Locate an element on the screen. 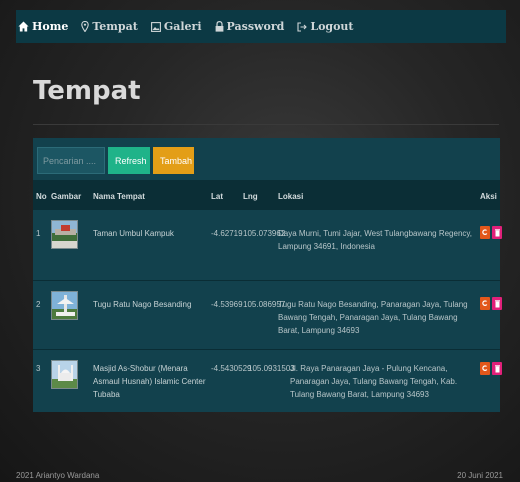 The width and height of the screenshot is (520, 482). footer-date: 20 Juni 2021 is located at coordinates (480, 475).